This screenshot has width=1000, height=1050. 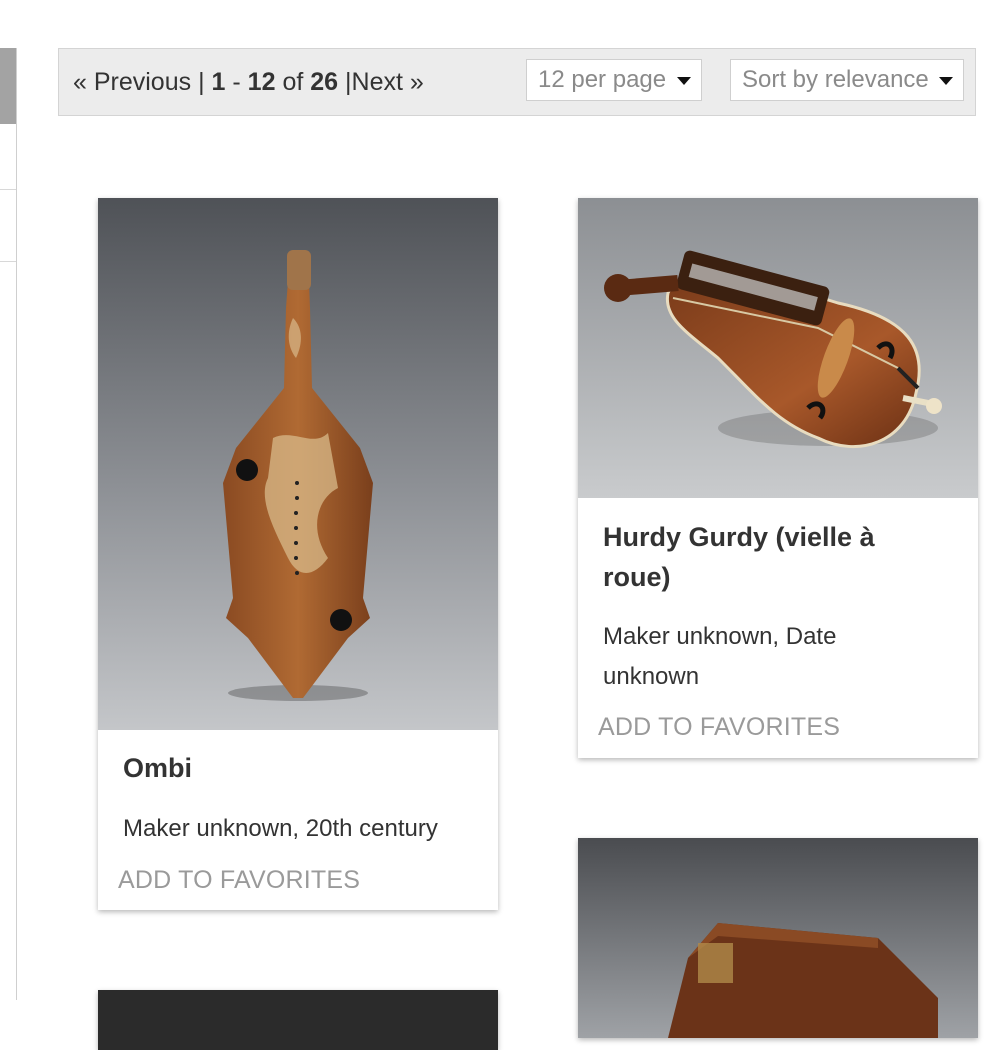 What do you see at coordinates (835, 79) in the screenshot?
I see `sort-value: Sort by relevance` at bounding box center [835, 79].